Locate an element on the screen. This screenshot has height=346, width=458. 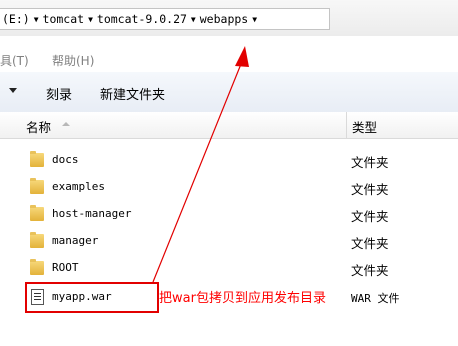
annotation-arrow-line is located at coordinates (197, 173).